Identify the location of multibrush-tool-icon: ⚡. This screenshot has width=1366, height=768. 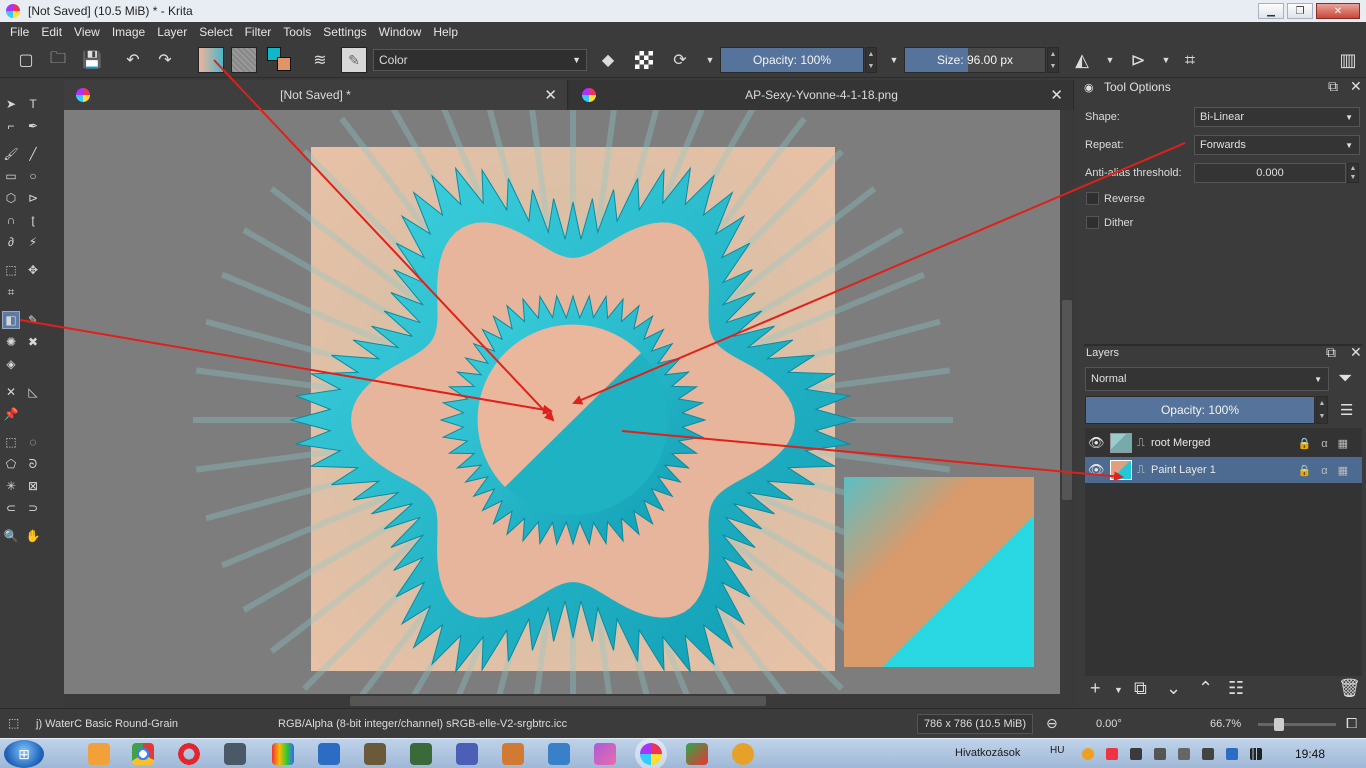
(33, 242).